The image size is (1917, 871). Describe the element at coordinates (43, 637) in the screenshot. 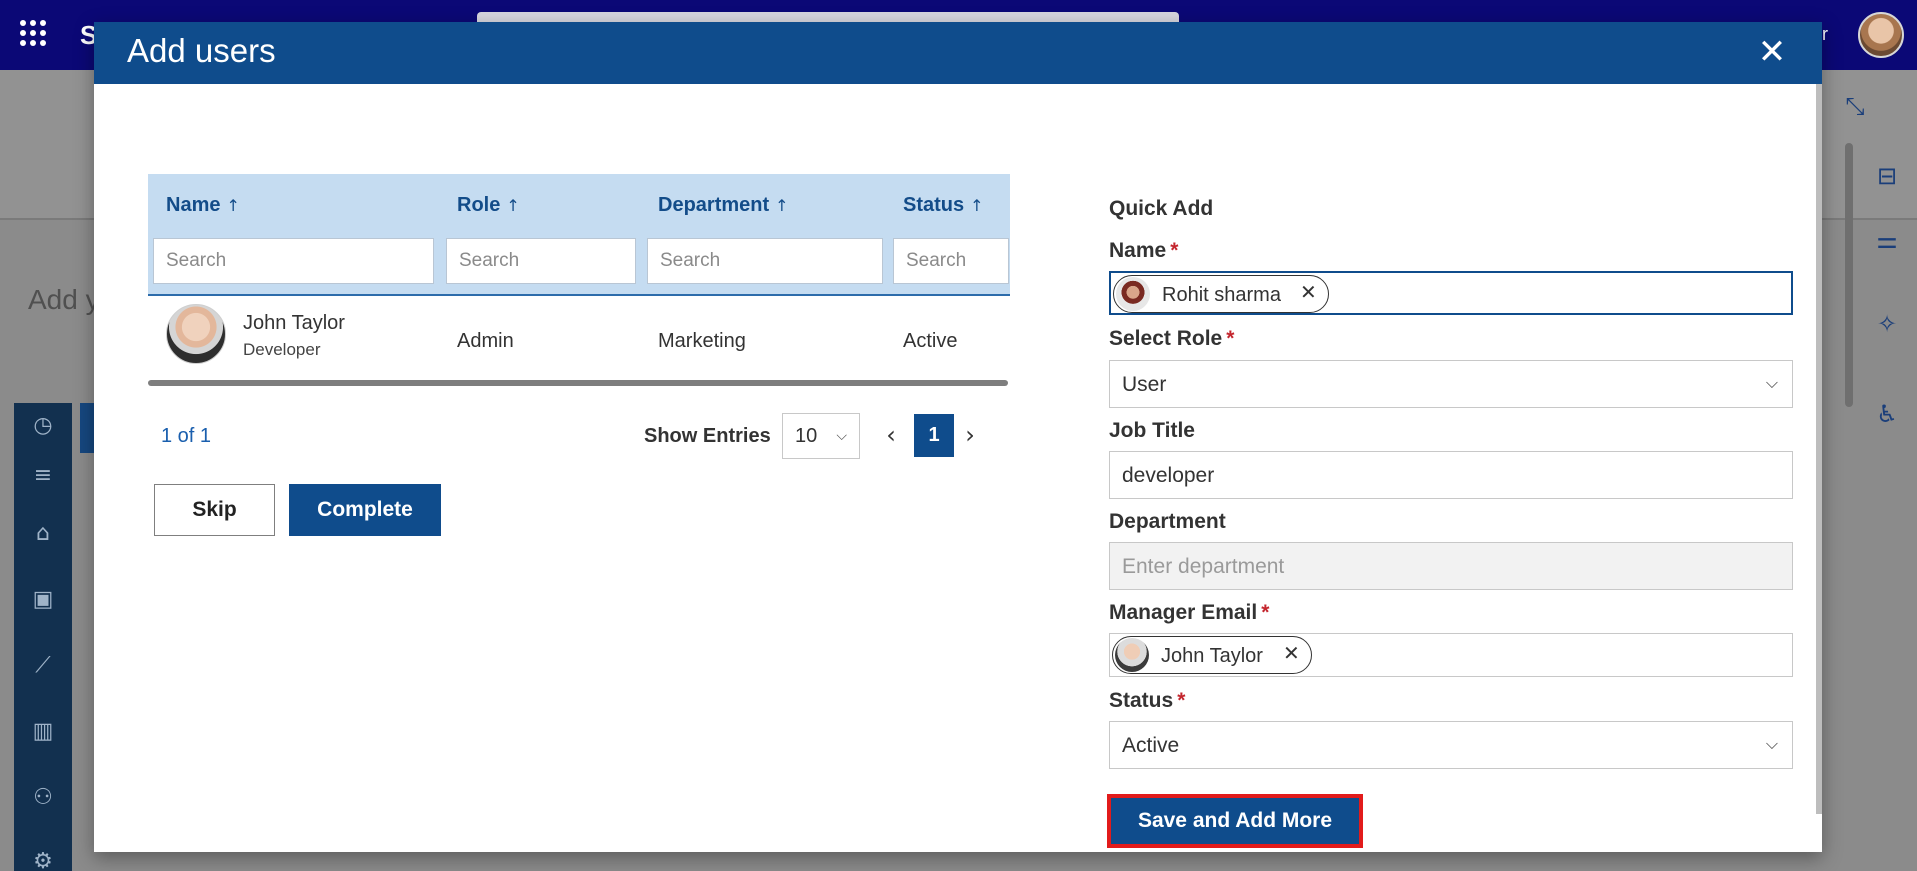

I see `app-side-rail: ◷ ≡ ⌂ ▣ ⟋ ▥ ⚇ ⚙` at that location.